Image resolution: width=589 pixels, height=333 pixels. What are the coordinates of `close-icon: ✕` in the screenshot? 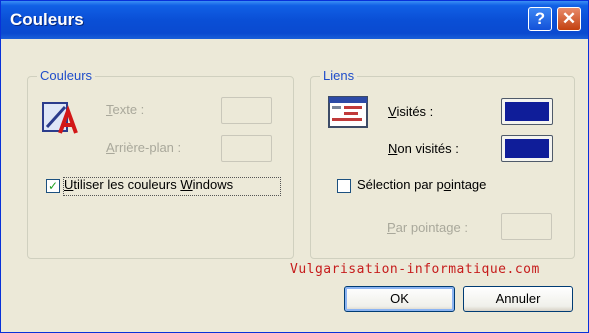 It's located at (569, 18).